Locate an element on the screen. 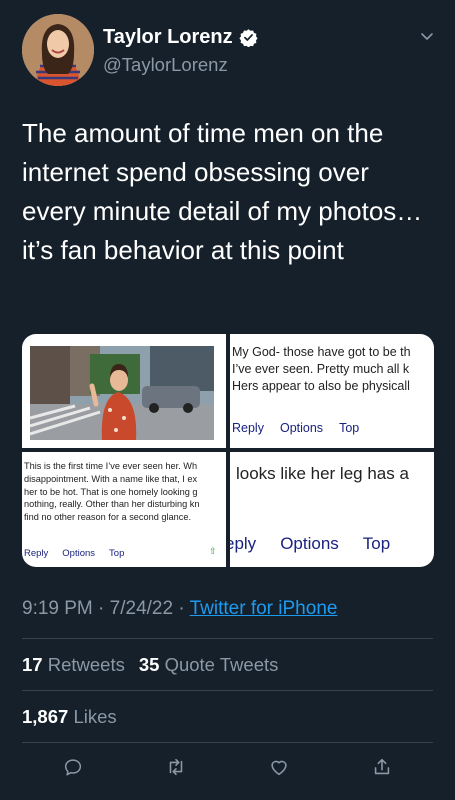 The image size is (455, 800). retweet-icon is located at coordinates (176, 769).